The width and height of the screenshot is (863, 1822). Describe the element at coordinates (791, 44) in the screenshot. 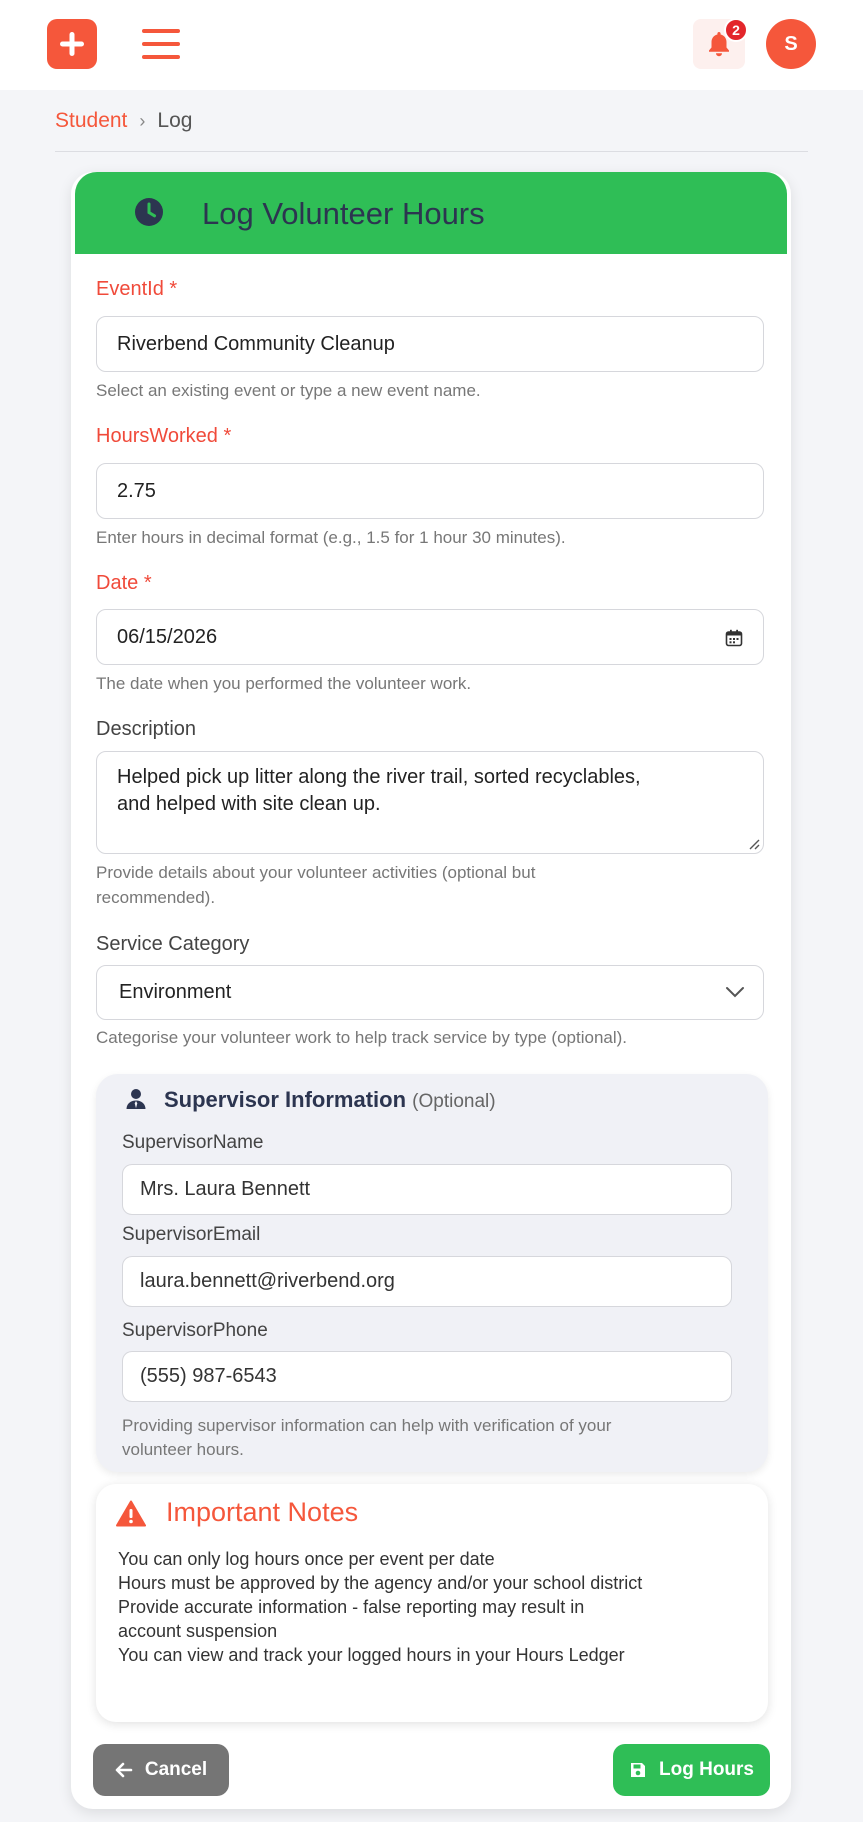

I see `user-avatar: S` at that location.